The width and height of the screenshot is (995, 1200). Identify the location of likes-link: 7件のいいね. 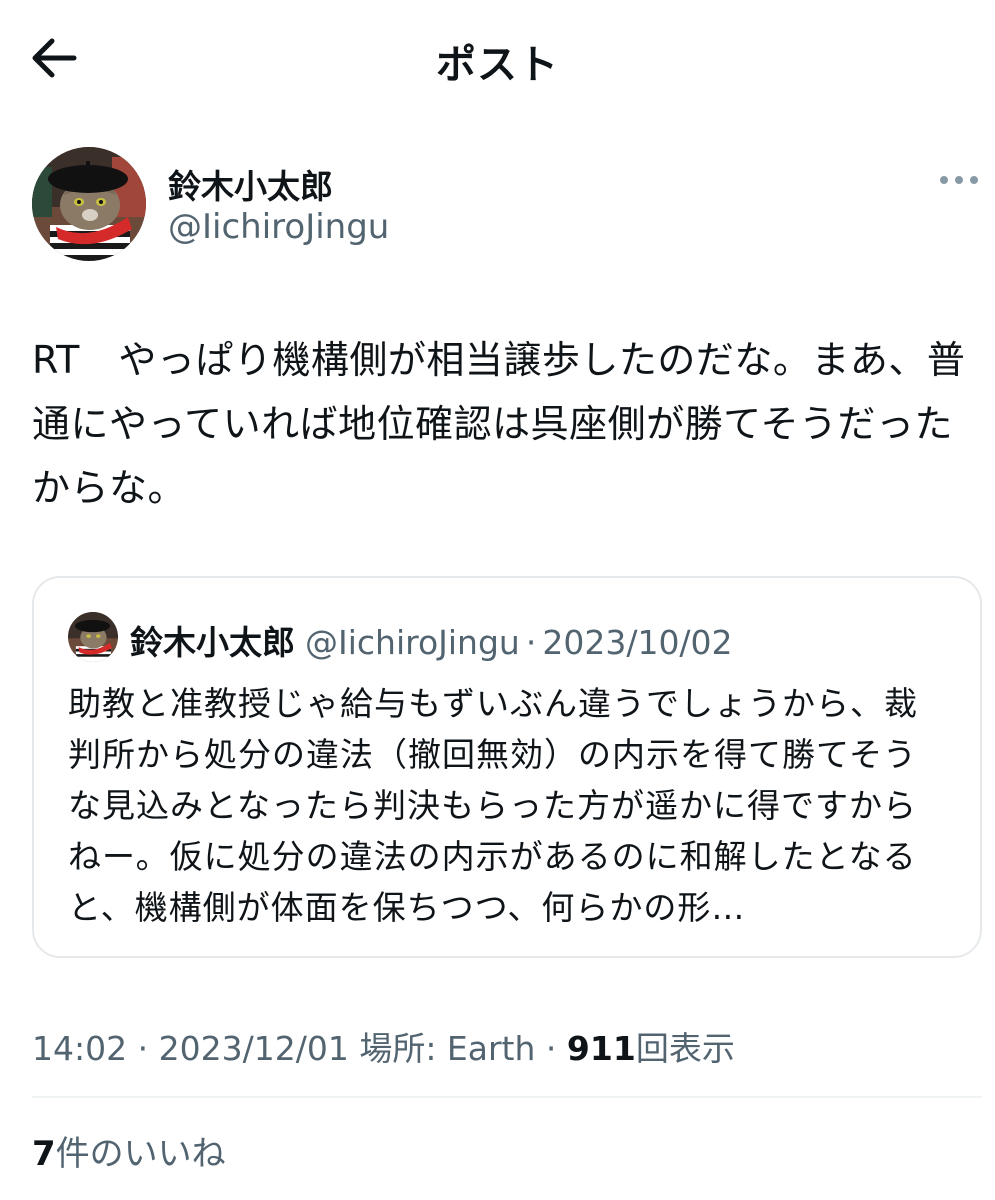
(129, 1150).